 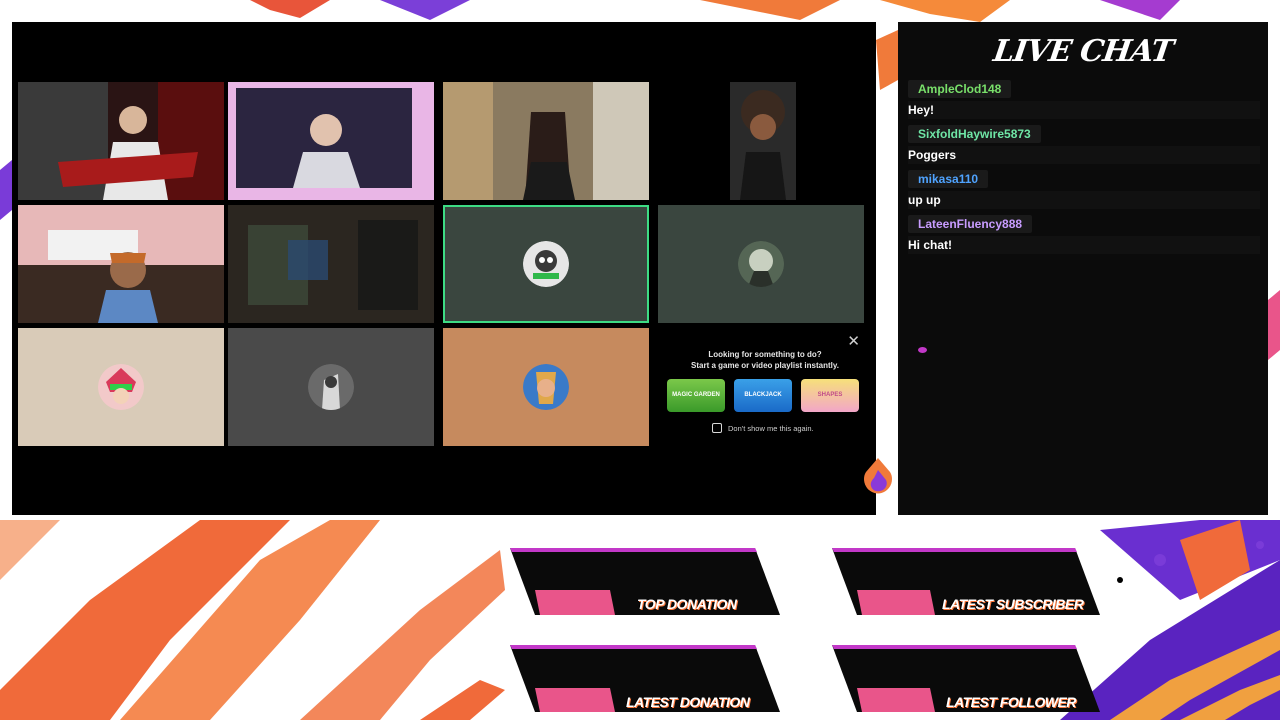 I want to click on top-donation-banner: TOP DONATION, so click(x=645, y=583).